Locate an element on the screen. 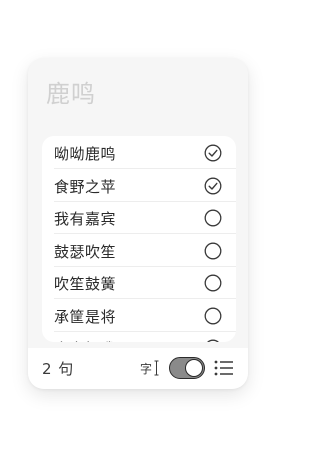  bottom-toolbar: 2 句 字 is located at coordinates (138, 368).